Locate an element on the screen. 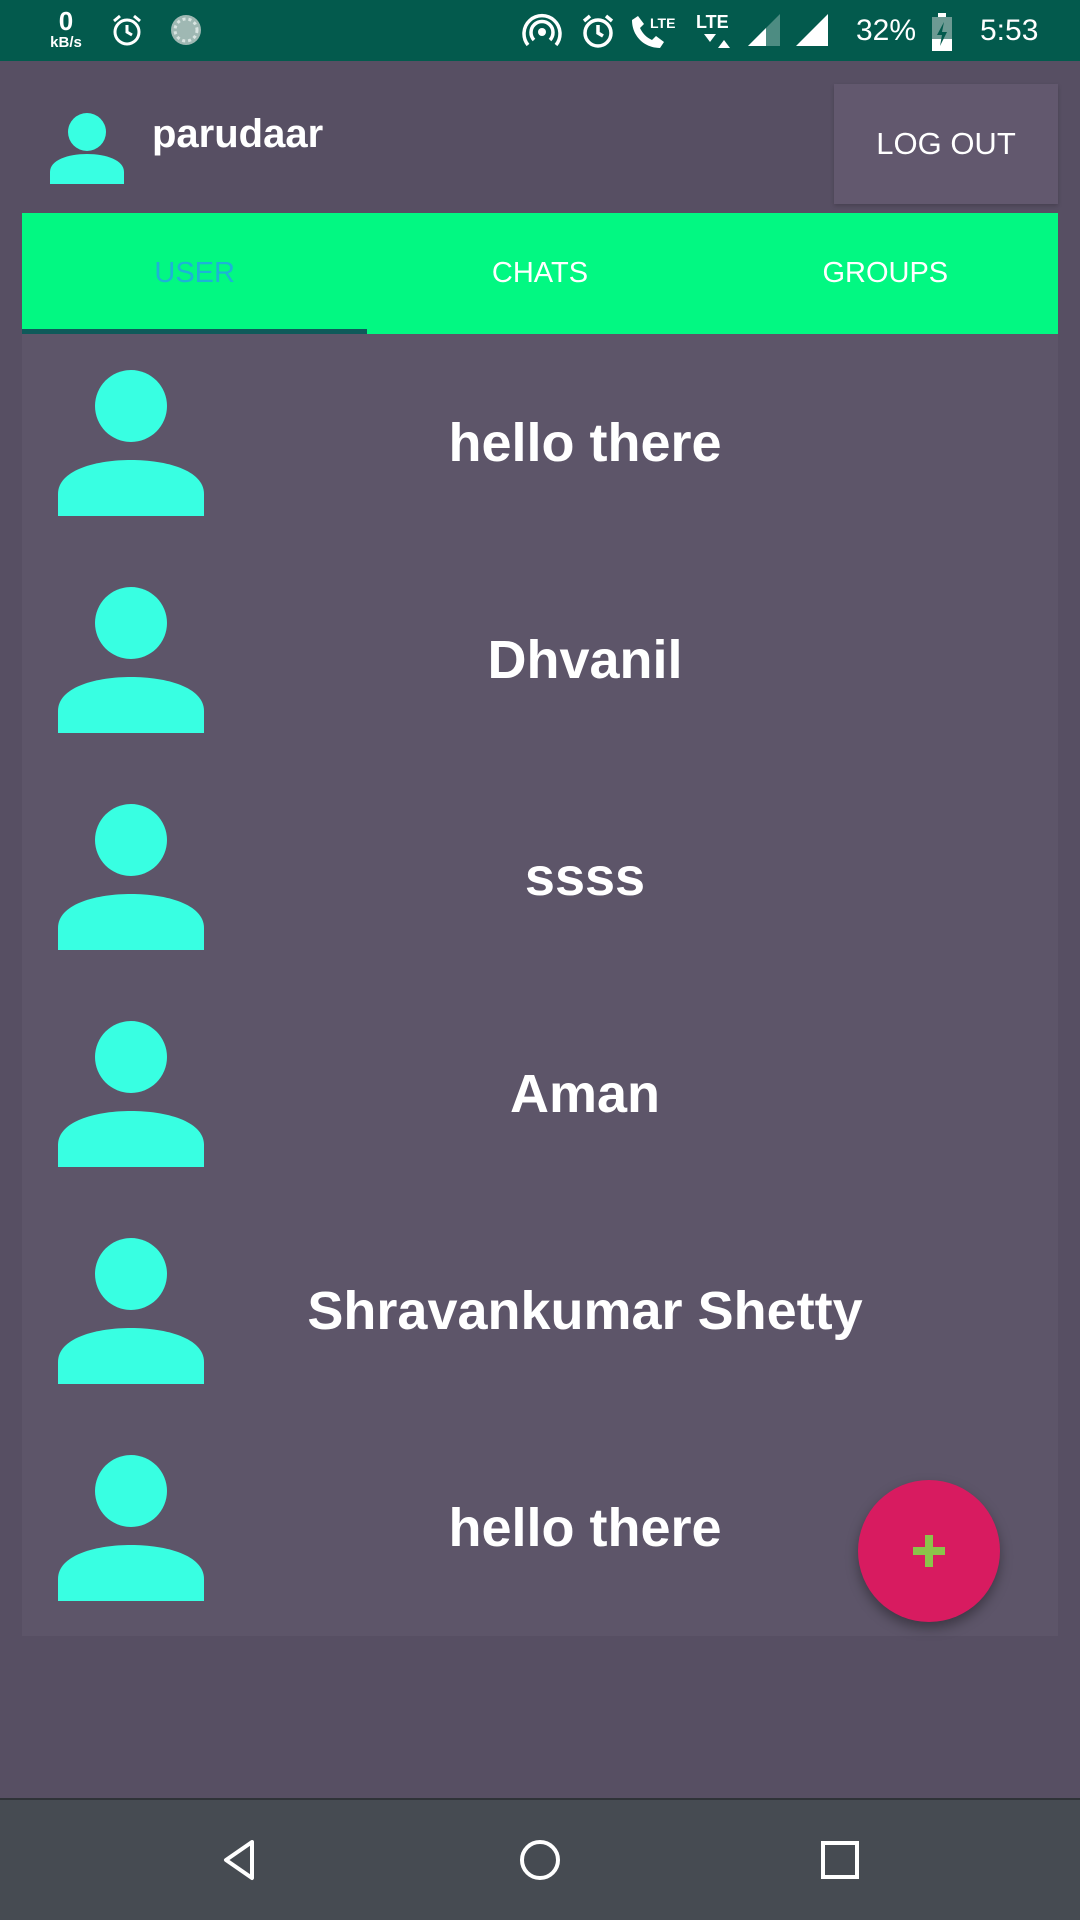  tab-bar: USER CHATS GROUPS is located at coordinates (540, 273).